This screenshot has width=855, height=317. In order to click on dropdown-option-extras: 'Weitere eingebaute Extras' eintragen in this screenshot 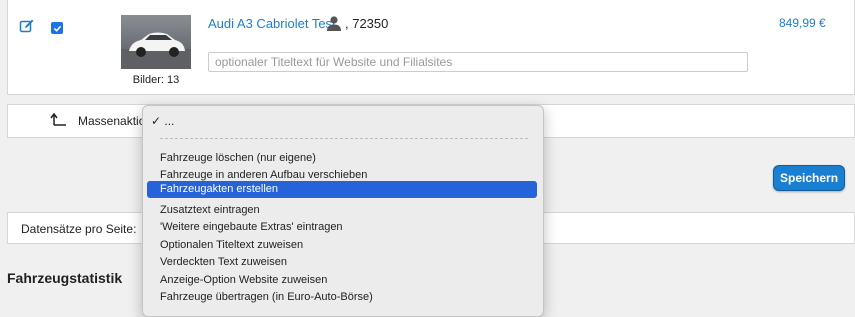, I will do `click(342, 227)`.